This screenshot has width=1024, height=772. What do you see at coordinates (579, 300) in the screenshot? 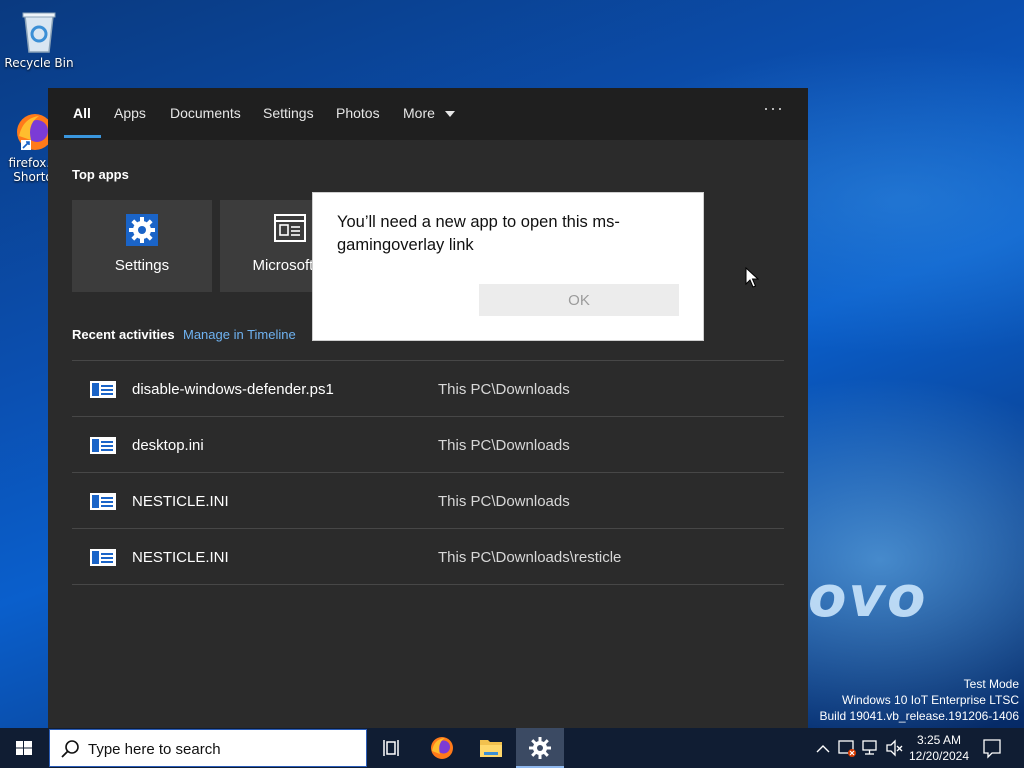
I see `ok-button: OK` at bounding box center [579, 300].